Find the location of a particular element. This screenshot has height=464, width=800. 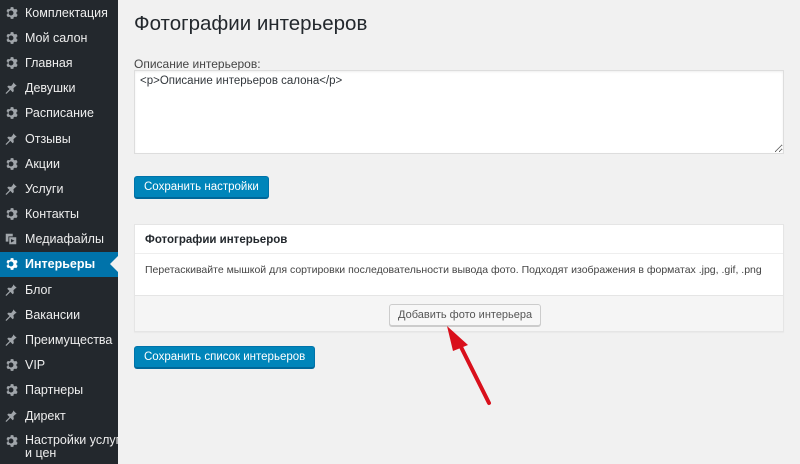

sidebar-item: VIP is located at coordinates (59, 365).